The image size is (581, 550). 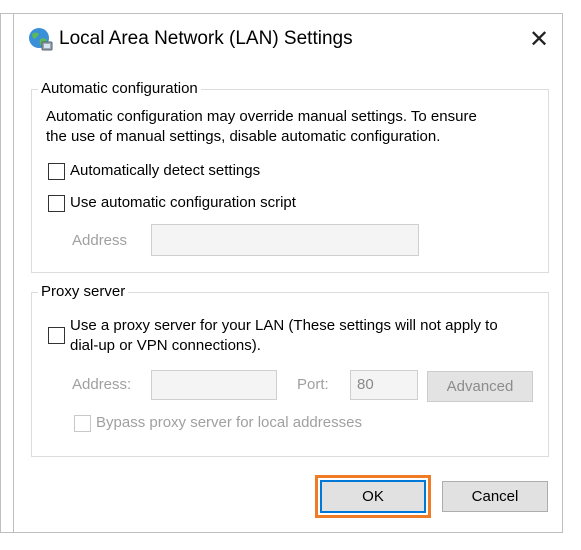 I want to click on proxy-port-input: 80, so click(x=384, y=385).